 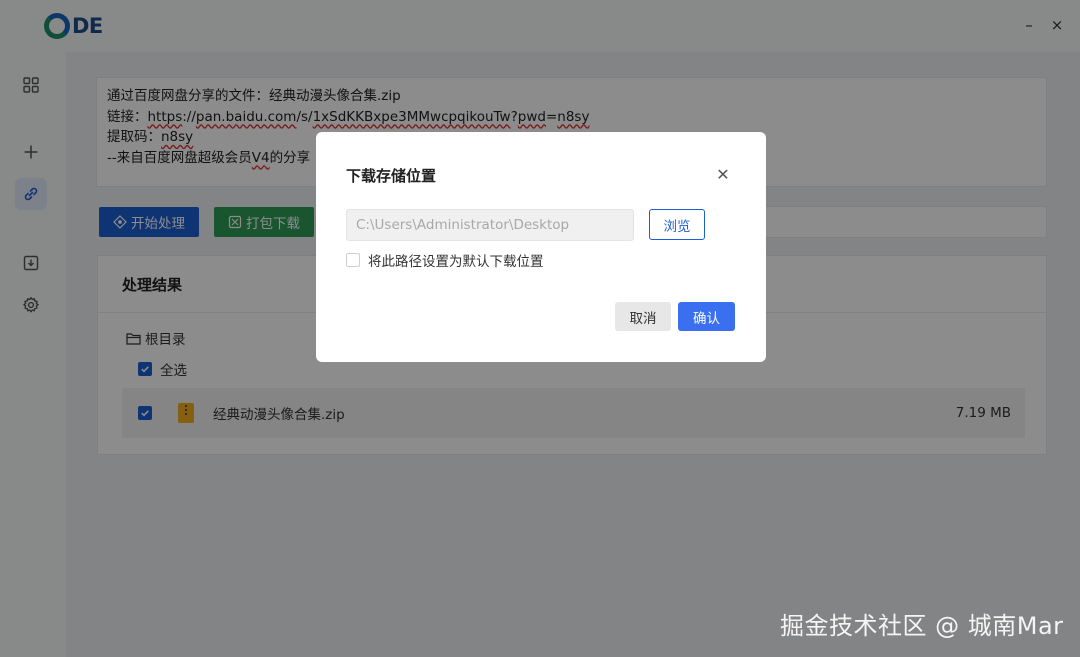 I want to click on watermark: 掘金技术社区 @ 城南Mar, so click(x=922, y=626).